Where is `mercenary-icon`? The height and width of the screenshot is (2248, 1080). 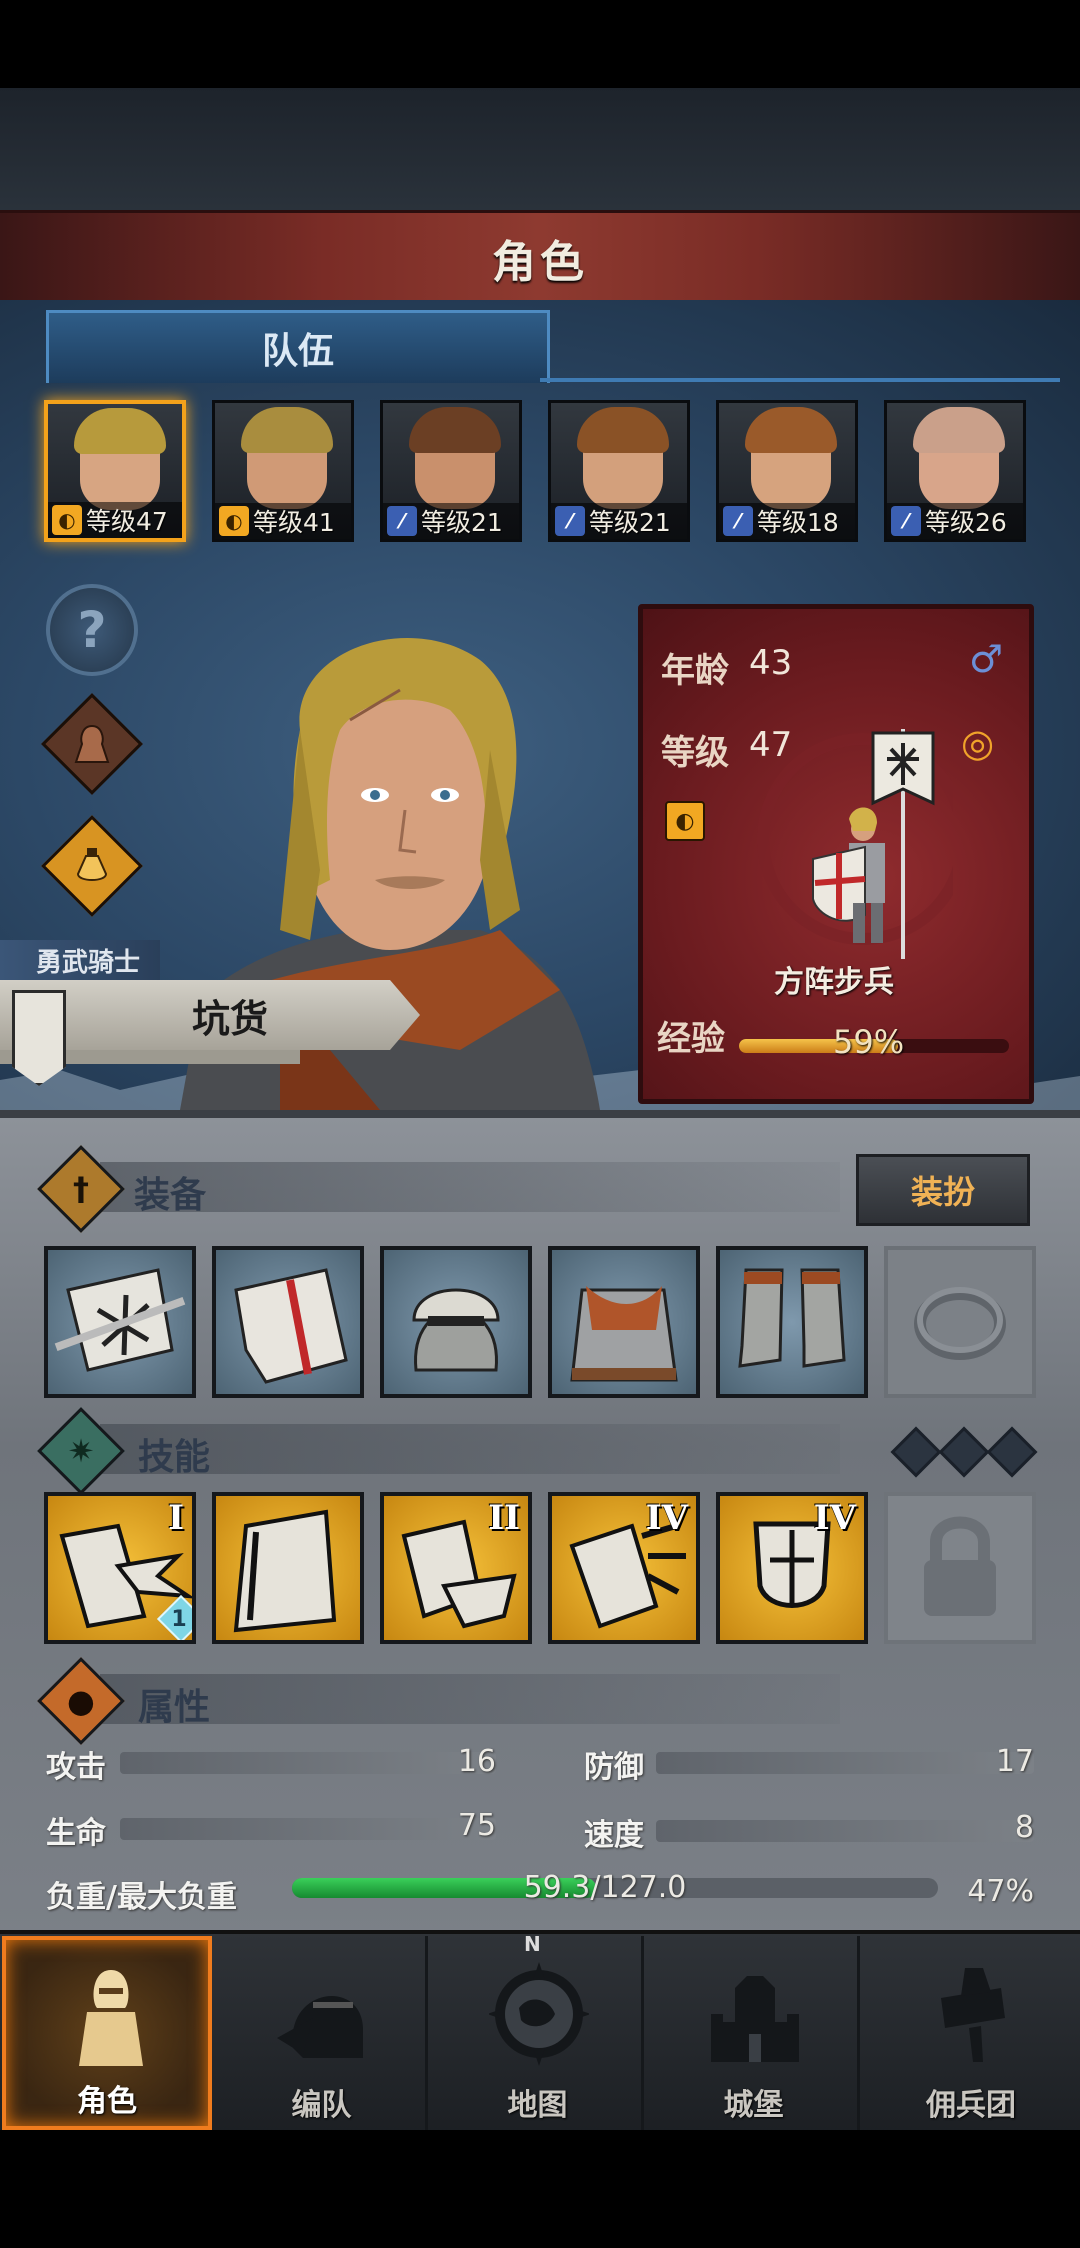 mercenary-icon is located at coordinates (973, 2015).